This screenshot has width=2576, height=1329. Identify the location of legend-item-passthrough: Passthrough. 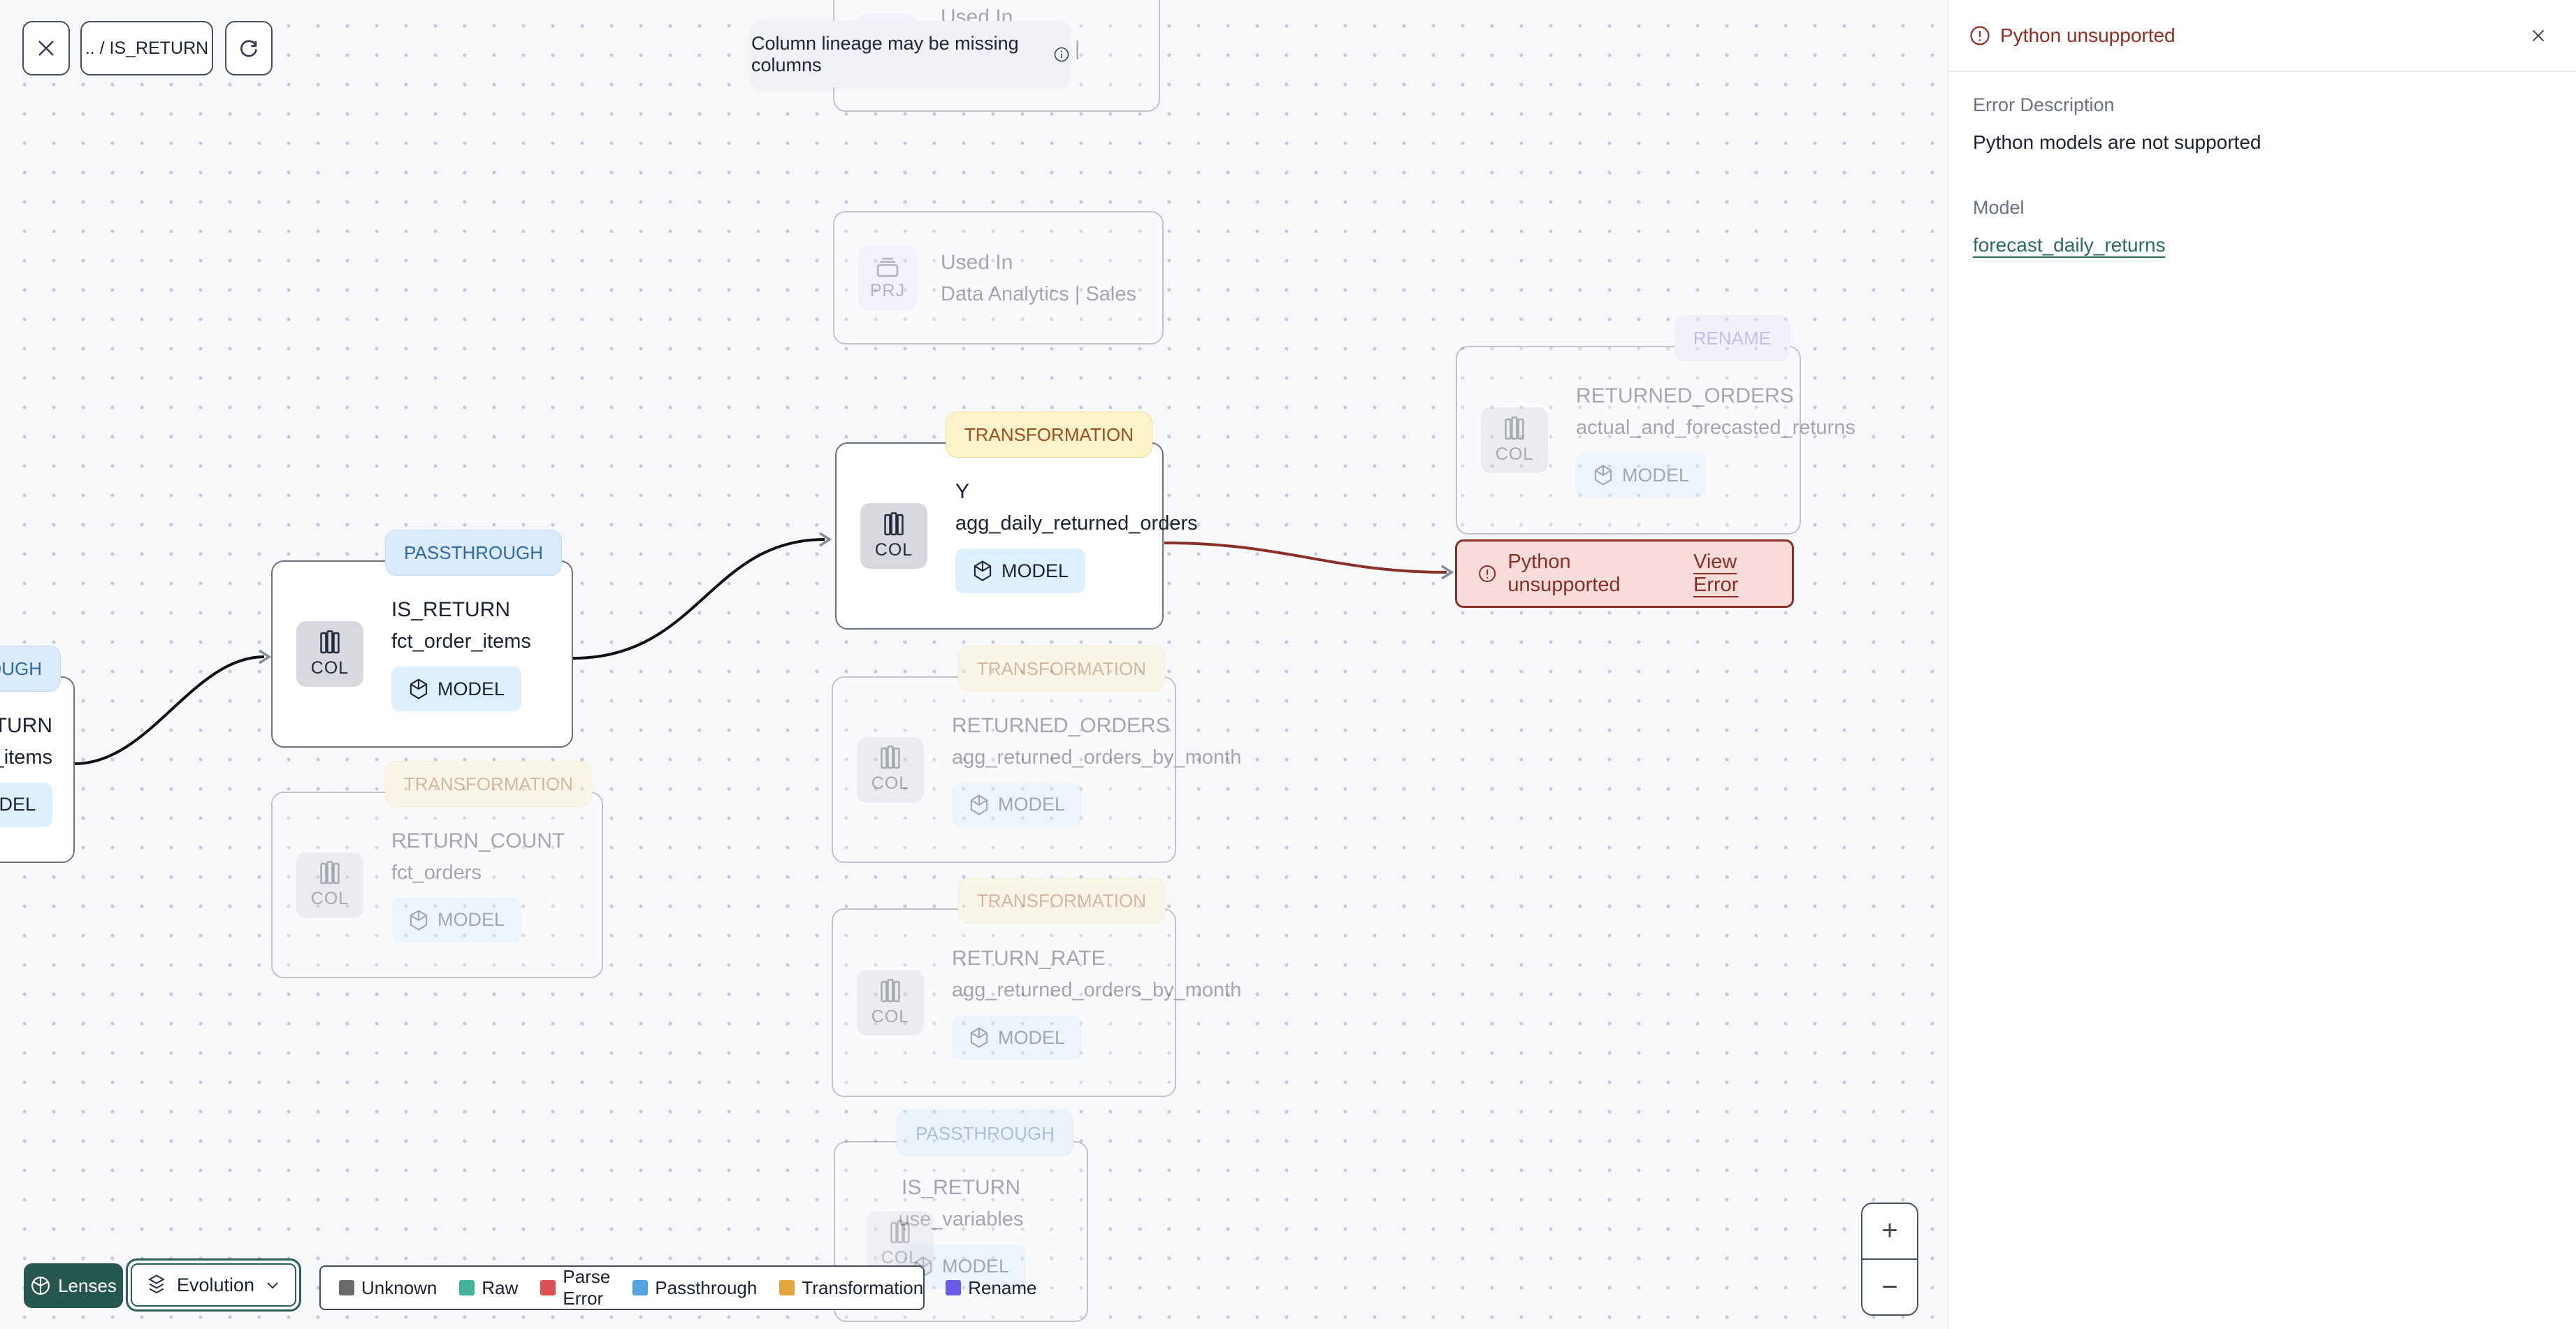
(694, 1288).